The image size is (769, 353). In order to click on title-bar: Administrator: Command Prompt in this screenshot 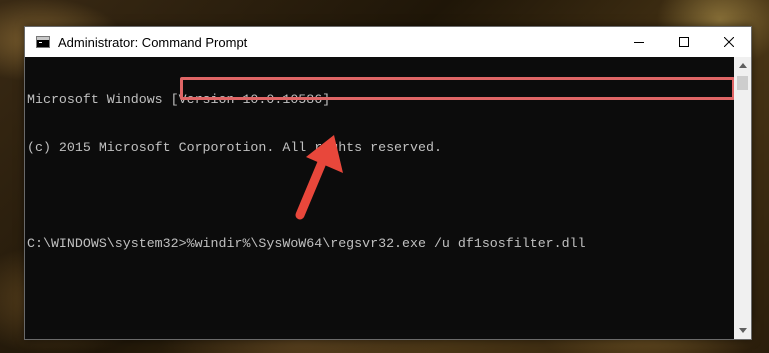, I will do `click(388, 42)`.